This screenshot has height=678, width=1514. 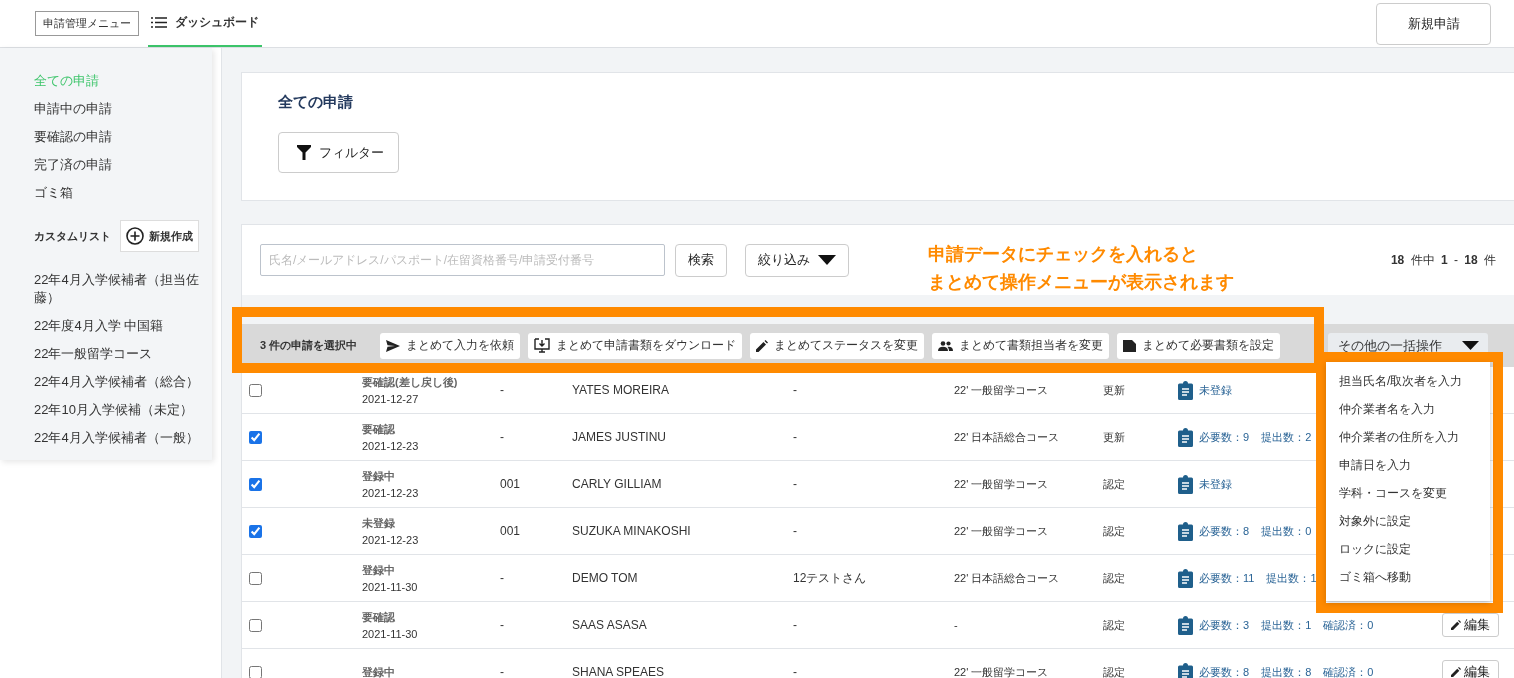 I want to click on bulk-action-button: まとめて申請書類をダウンロード, so click(x=635, y=345).